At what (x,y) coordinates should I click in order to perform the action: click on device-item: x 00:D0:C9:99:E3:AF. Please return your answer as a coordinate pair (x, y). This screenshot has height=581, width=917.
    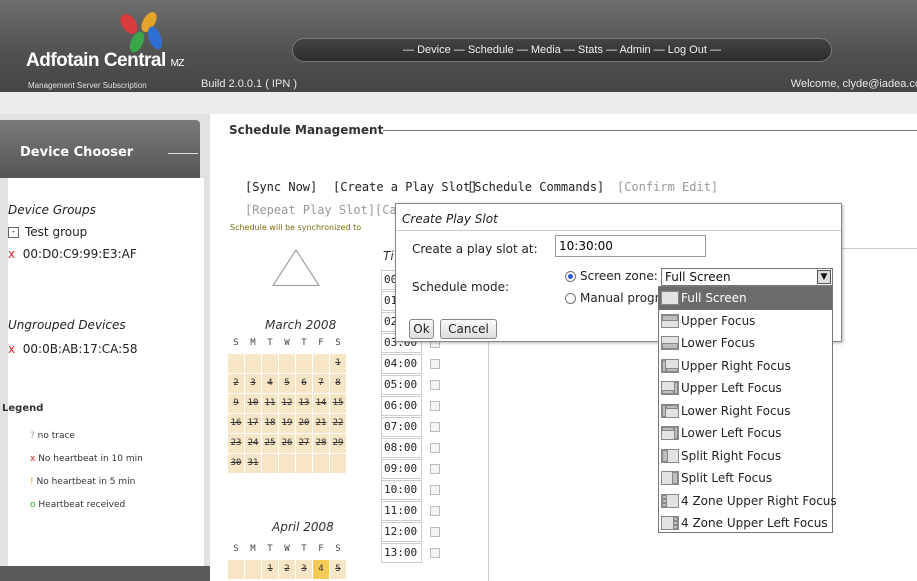
    Looking at the image, I should click on (72, 254).